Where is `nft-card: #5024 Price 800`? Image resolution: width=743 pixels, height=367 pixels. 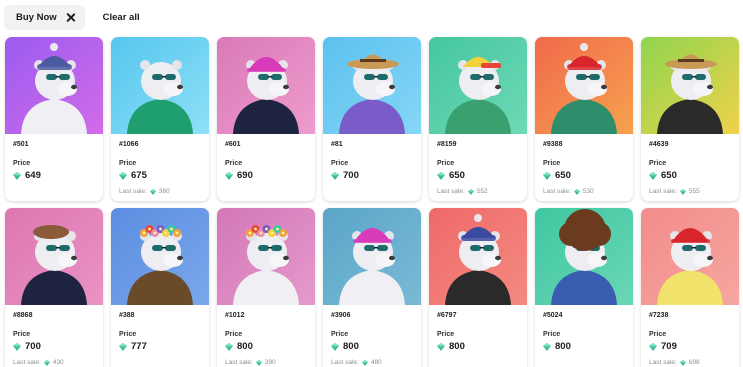
nft-card: #5024 Price 800 is located at coordinates (584, 287).